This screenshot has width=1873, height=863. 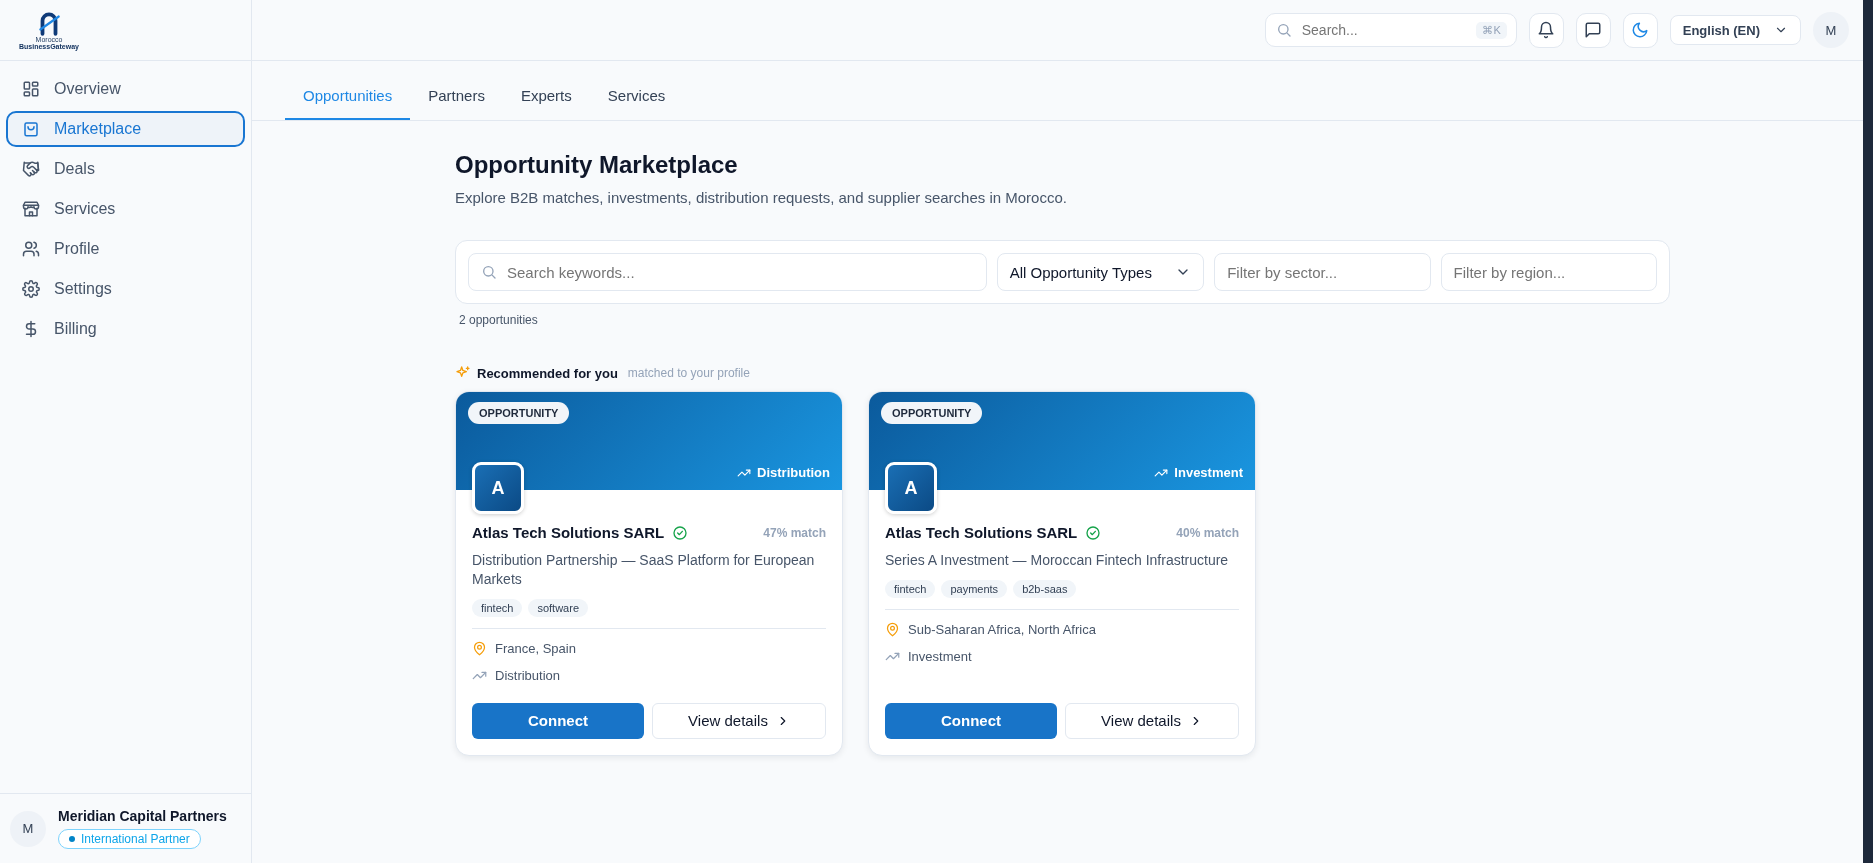 What do you see at coordinates (793, 472) in the screenshot?
I see `category-label: Distribution` at bounding box center [793, 472].